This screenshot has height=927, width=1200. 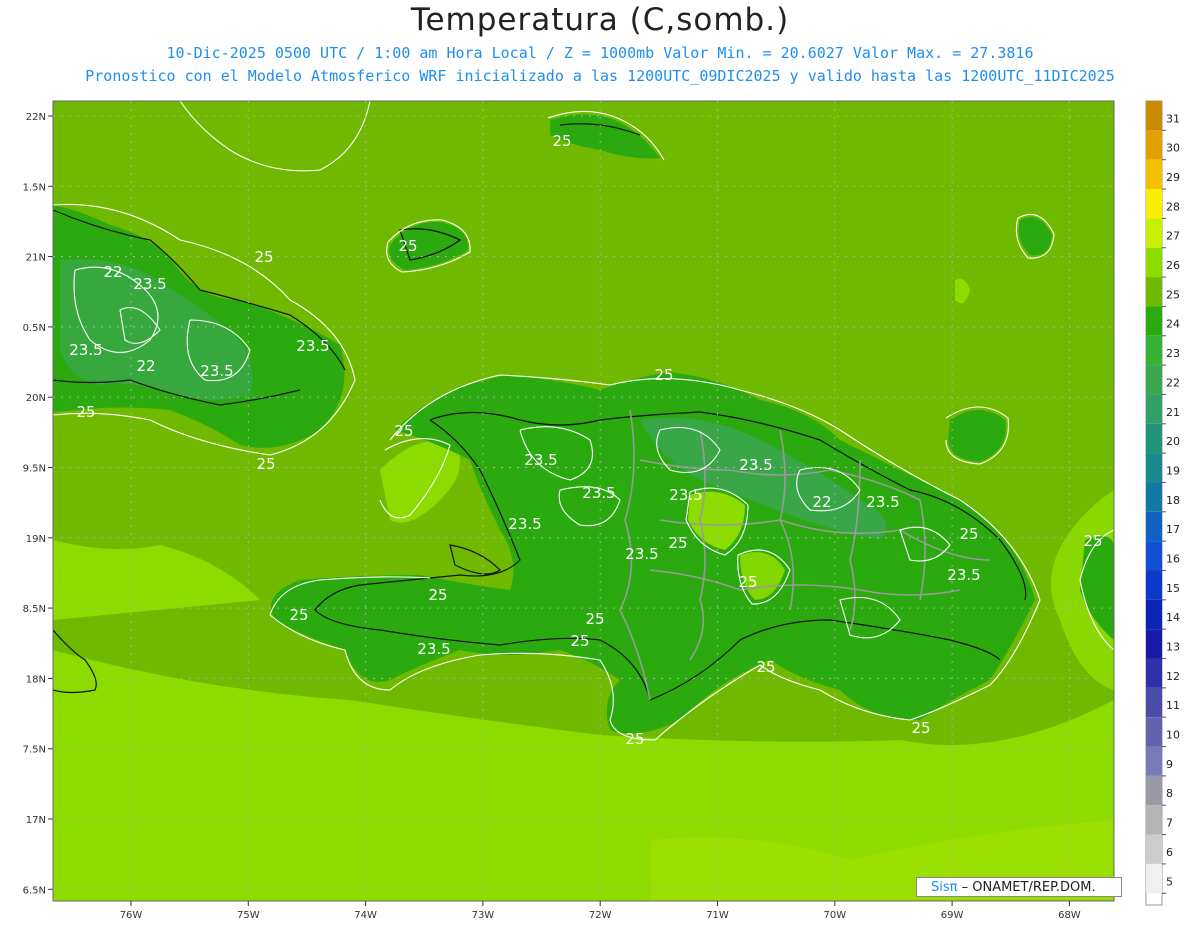 I want to click on lon-label: 69W, so click(x=952, y=915).